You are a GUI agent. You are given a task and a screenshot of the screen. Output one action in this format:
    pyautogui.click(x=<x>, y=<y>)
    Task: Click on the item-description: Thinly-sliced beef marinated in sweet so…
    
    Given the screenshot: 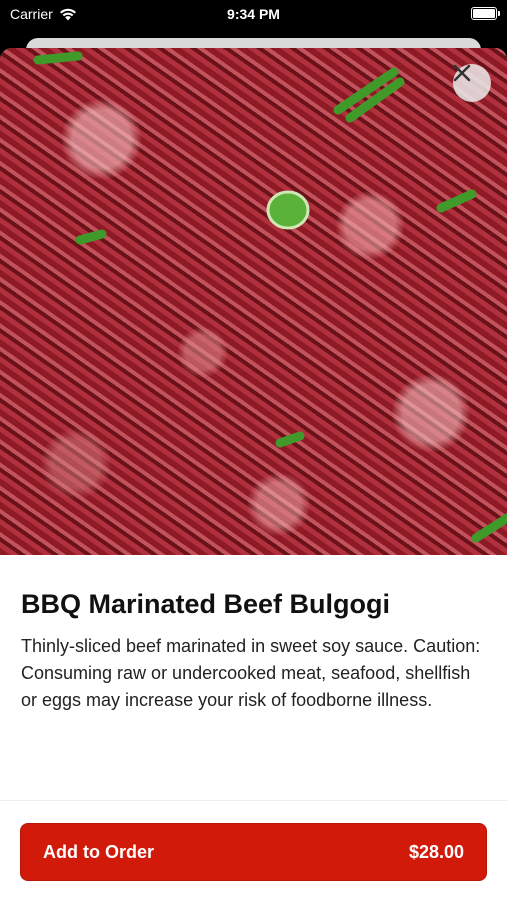 What is the action you would take?
    pyautogui.click(x=251, y=673)
    